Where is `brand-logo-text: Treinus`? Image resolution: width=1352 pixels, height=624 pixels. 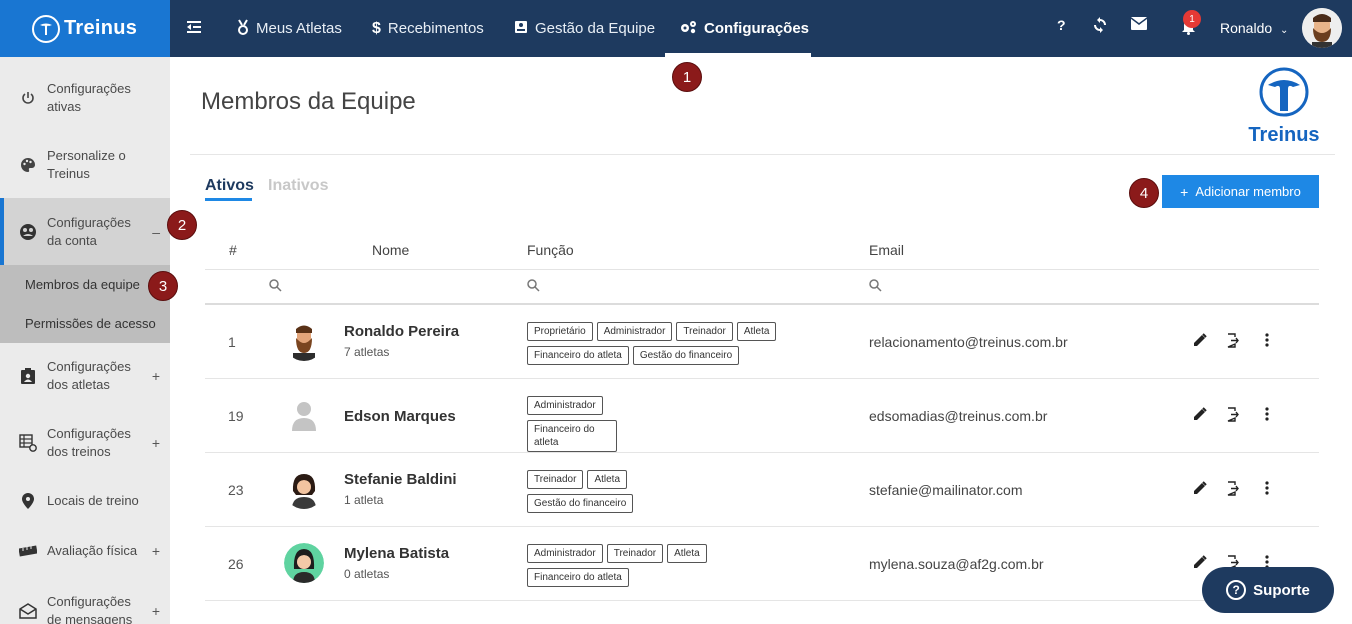 brand-logo-text: Treinus is located at coordinates (1284, 135).